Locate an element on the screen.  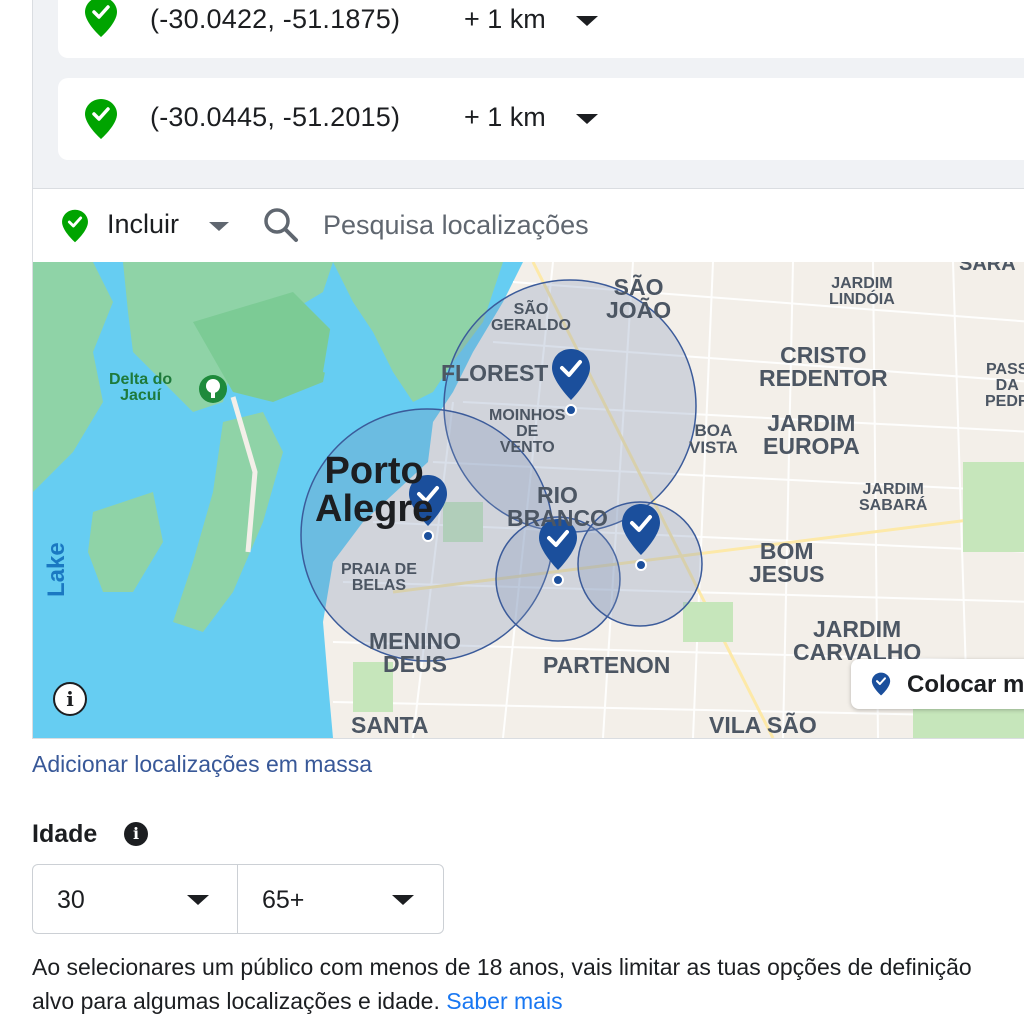
include-dropdown: Incluir is located at coordinates (143, 224).